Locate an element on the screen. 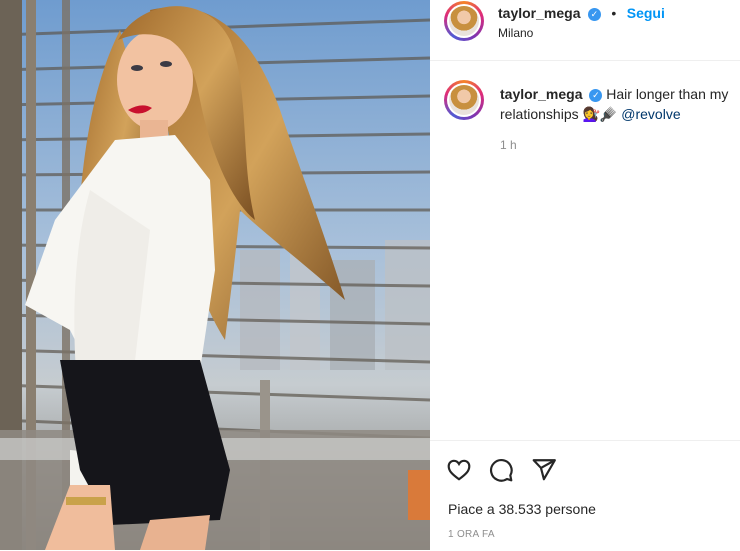  author-username: taylor_mega is located at coordinates (539, 13).